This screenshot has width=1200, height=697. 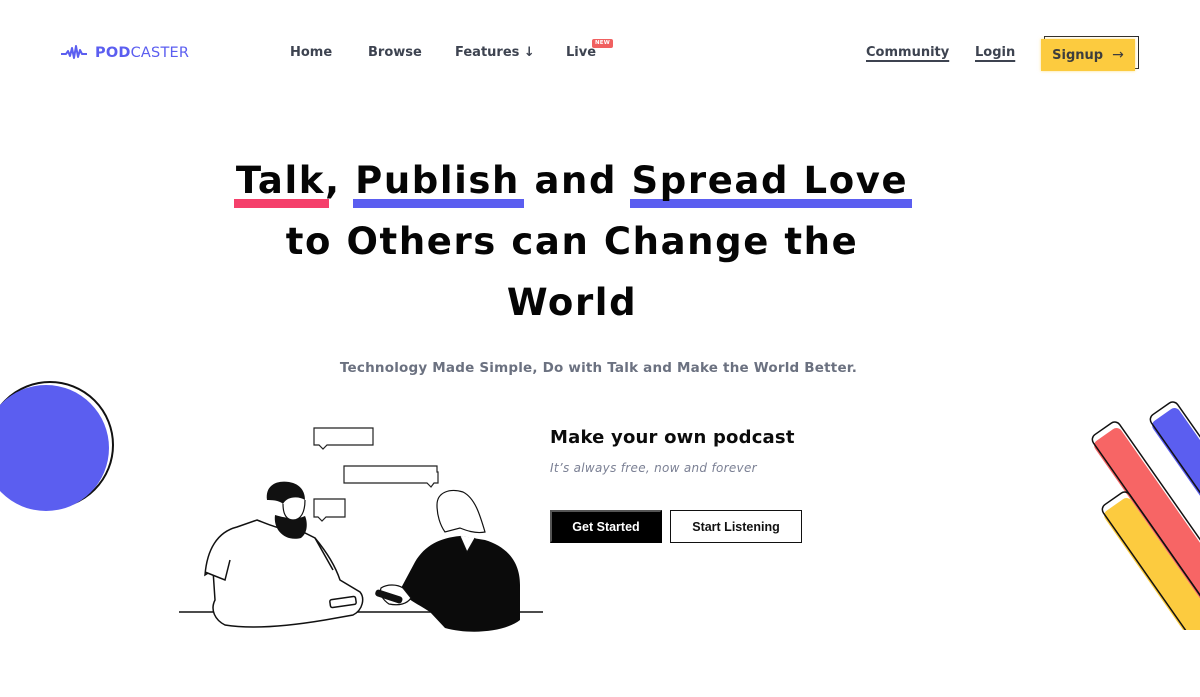 What do you see at coordinates (340, 180) in the screenshot?
I see `headline-comma: ,` at bounding box center [340, 180].